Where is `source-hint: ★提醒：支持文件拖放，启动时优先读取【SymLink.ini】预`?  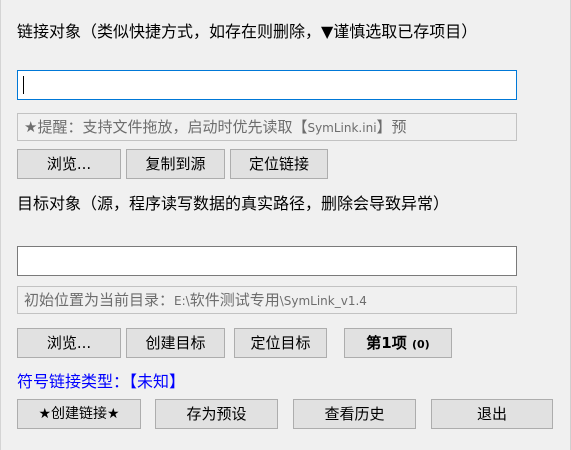
source-hint: ★提醒：支持文件拖放，启动时优先读取【SymLink.ini】预 is located at coordinates (267, 127).